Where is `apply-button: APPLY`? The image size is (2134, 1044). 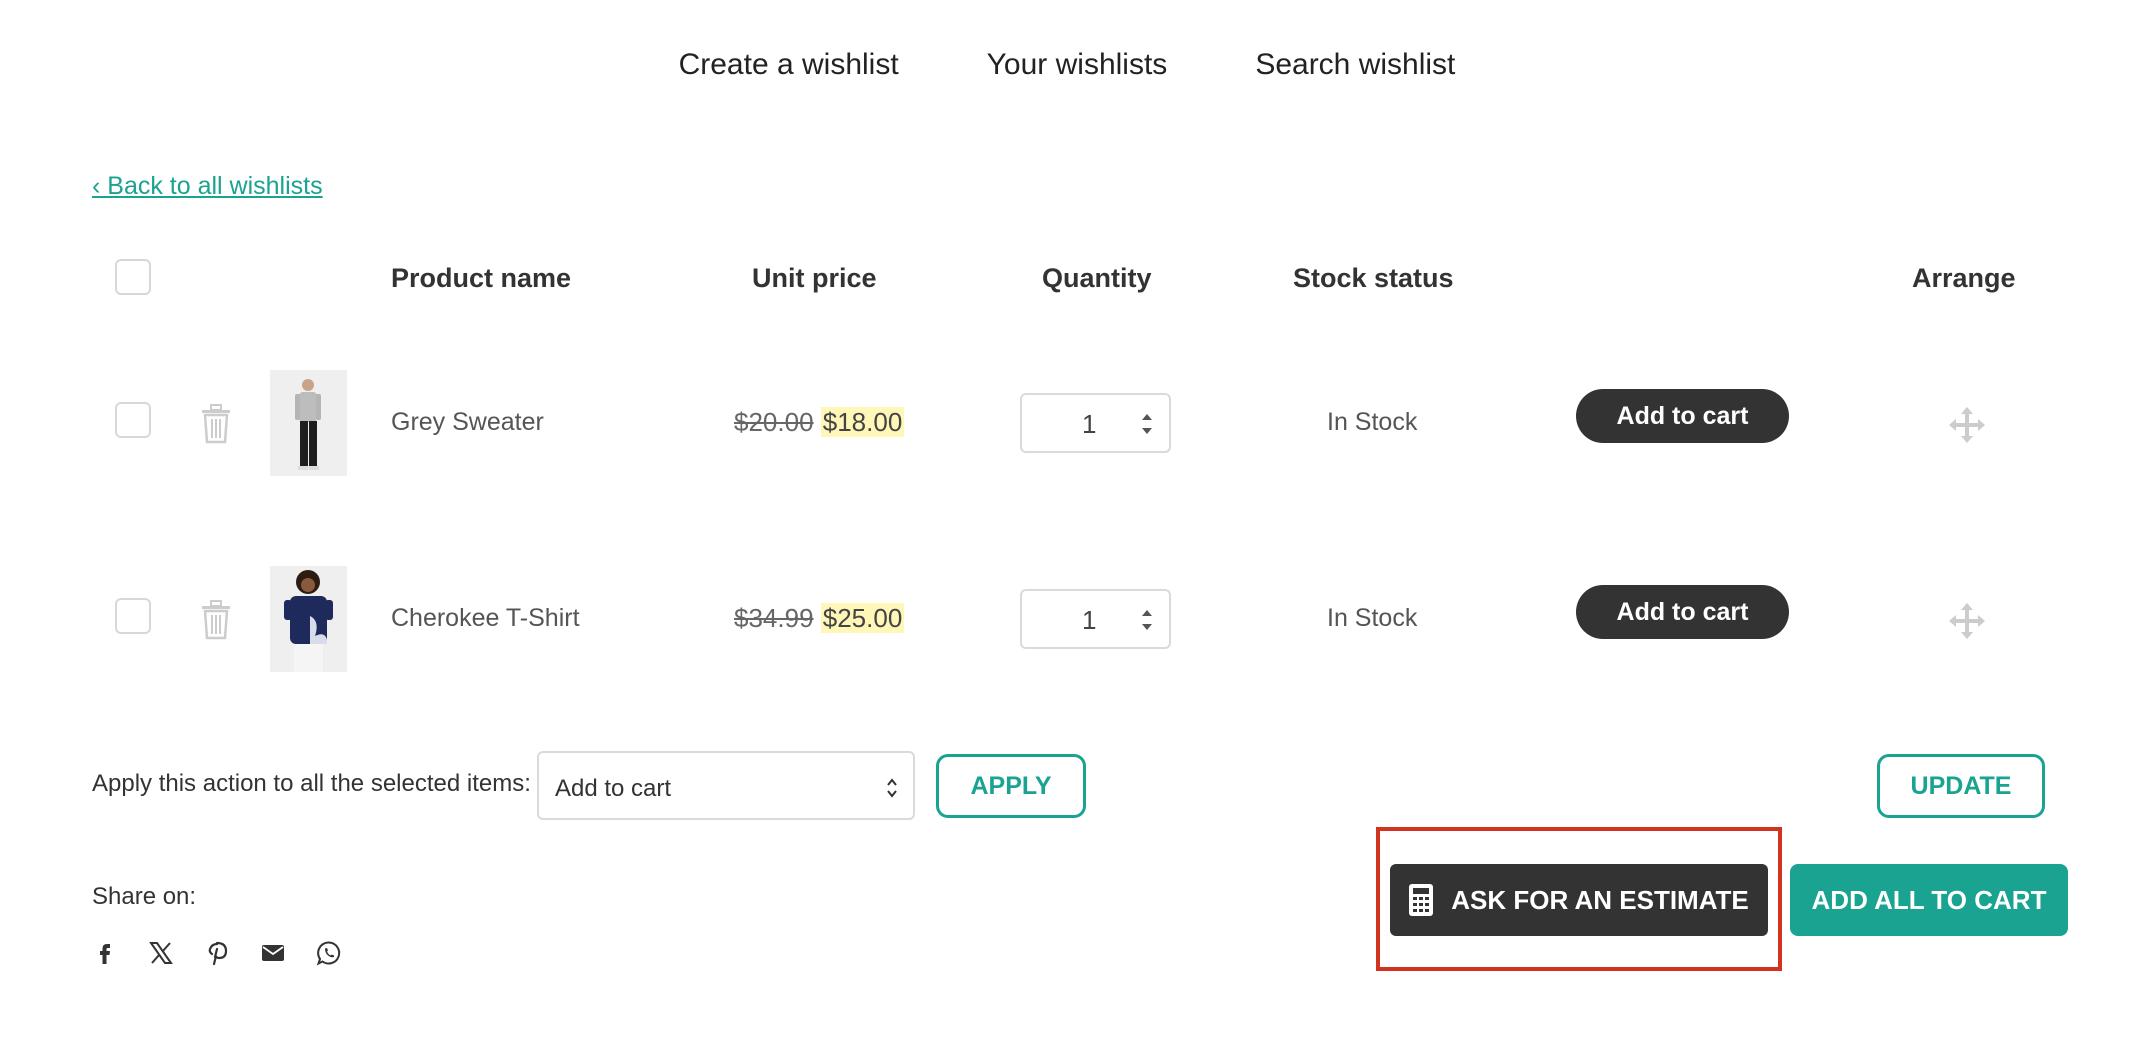 apply-button: APPLY is located at coordinates (1011, 786).